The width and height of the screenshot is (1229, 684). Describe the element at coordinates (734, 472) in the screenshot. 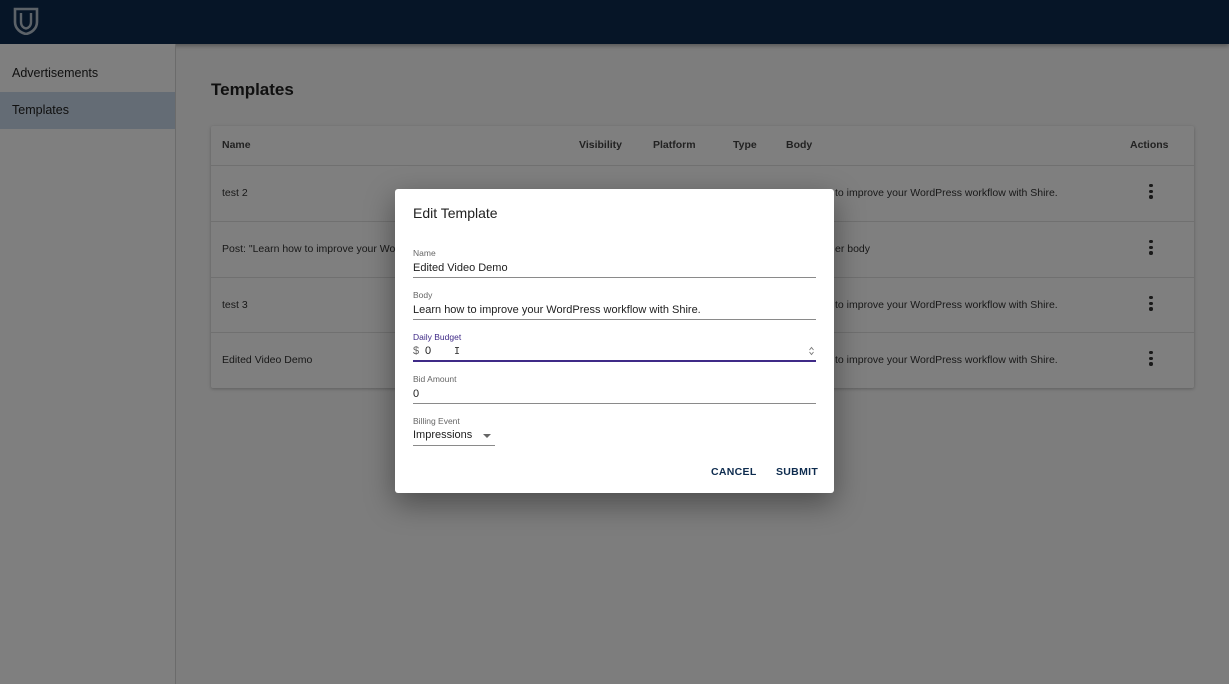

I see `cancel-button: CANCEL` at that location.